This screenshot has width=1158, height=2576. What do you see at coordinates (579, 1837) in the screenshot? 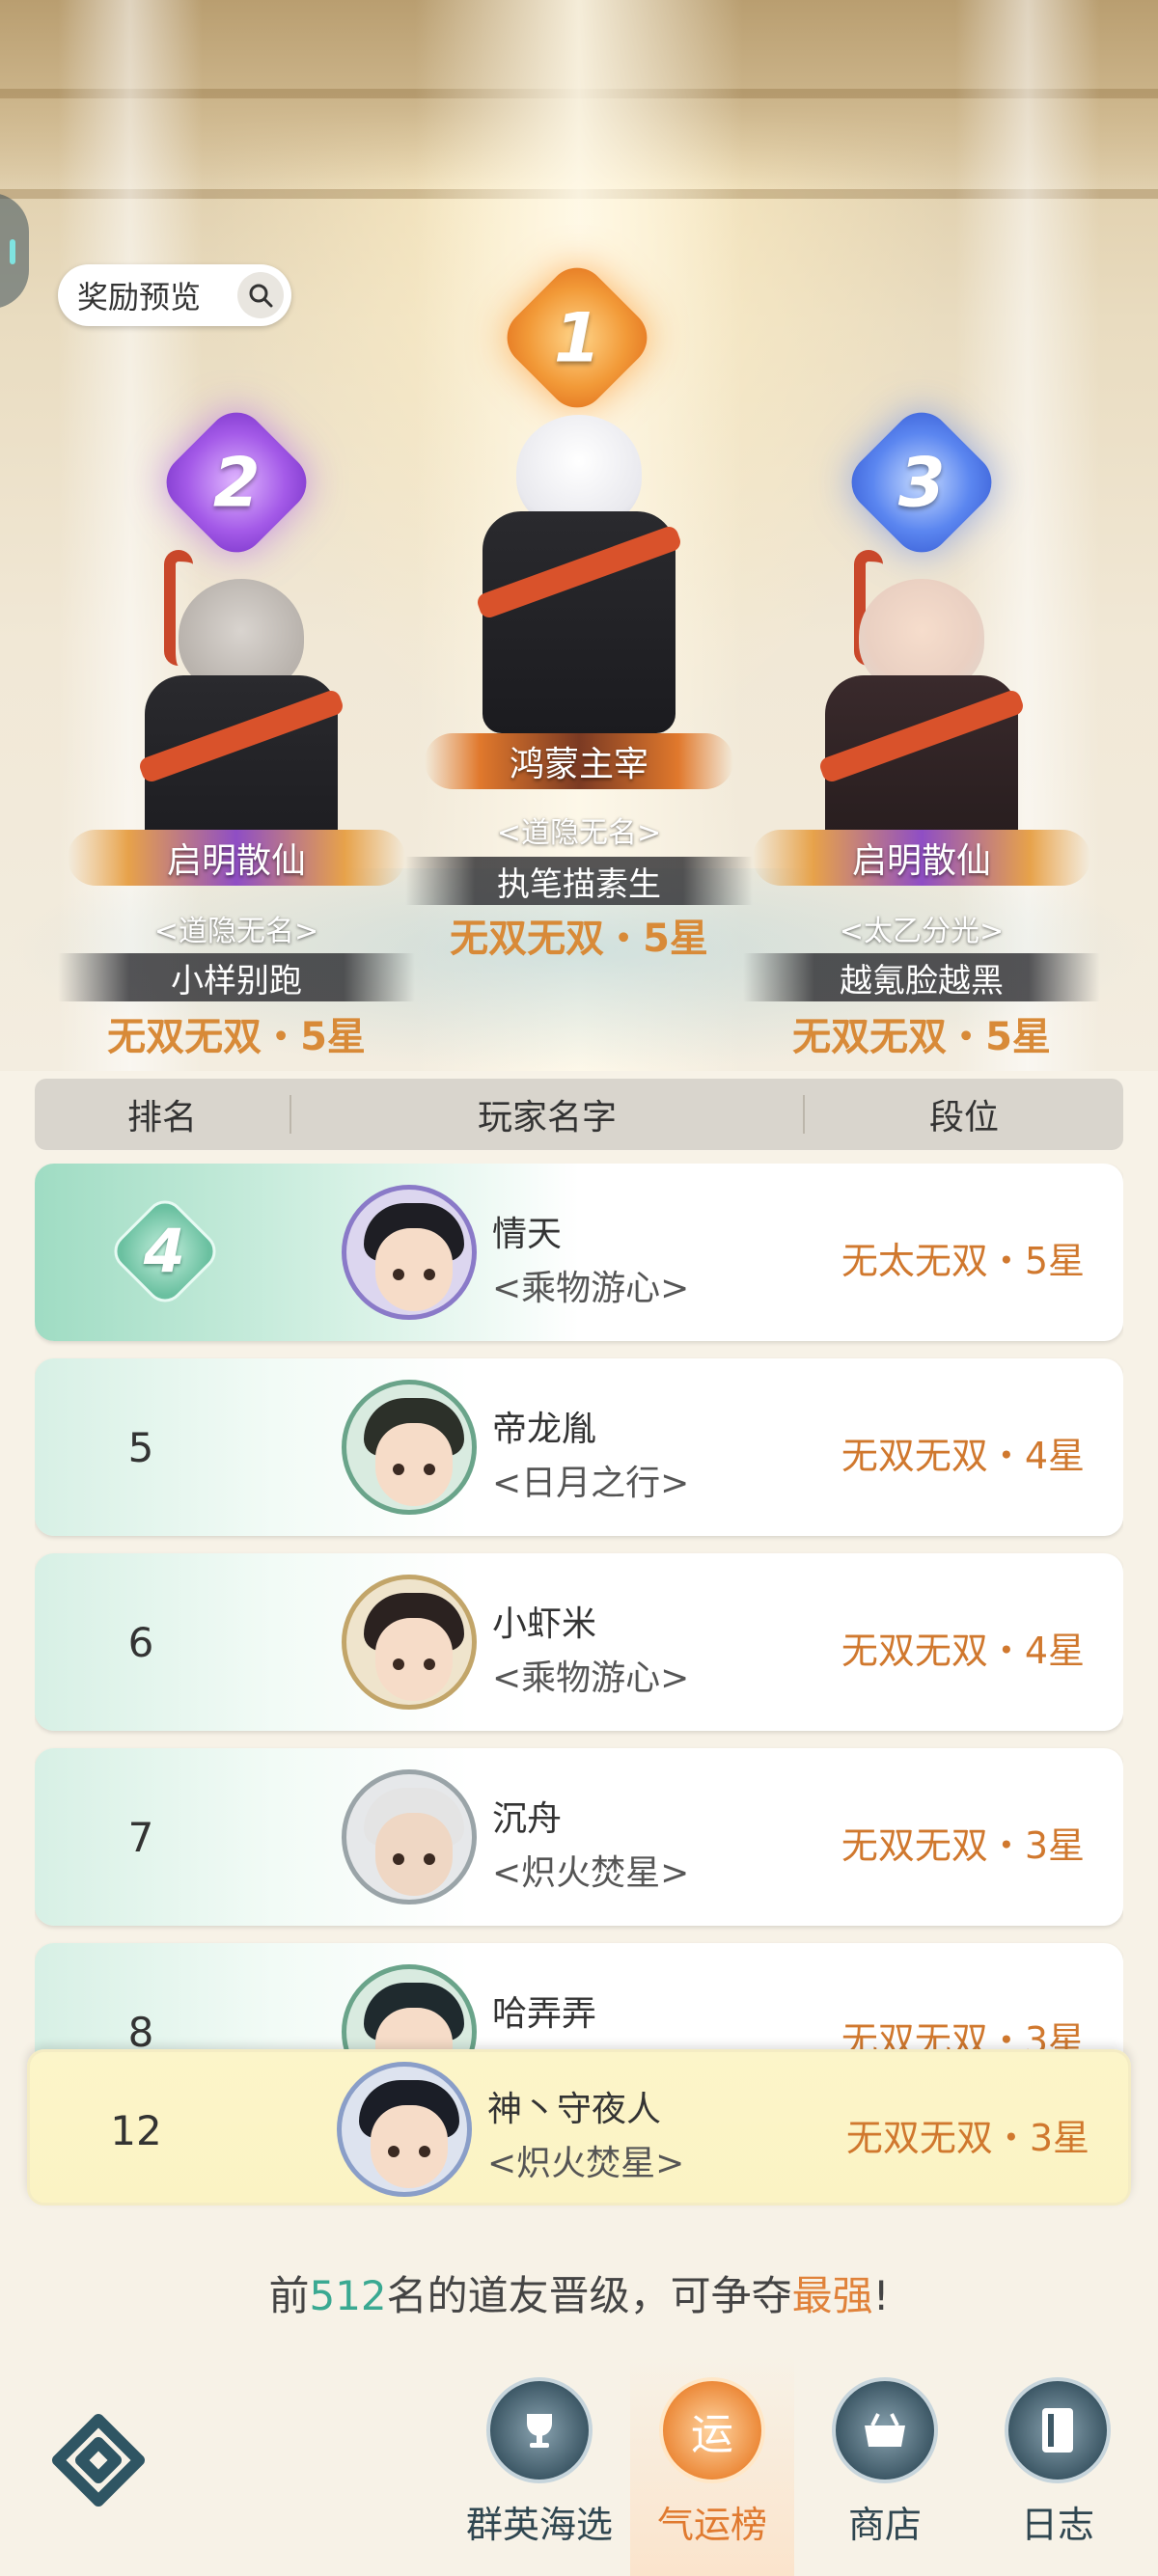
I see `table-row: 7 沉舟 <炽火焚星> 无双无双・3星` at bounding box center [579, 1837].